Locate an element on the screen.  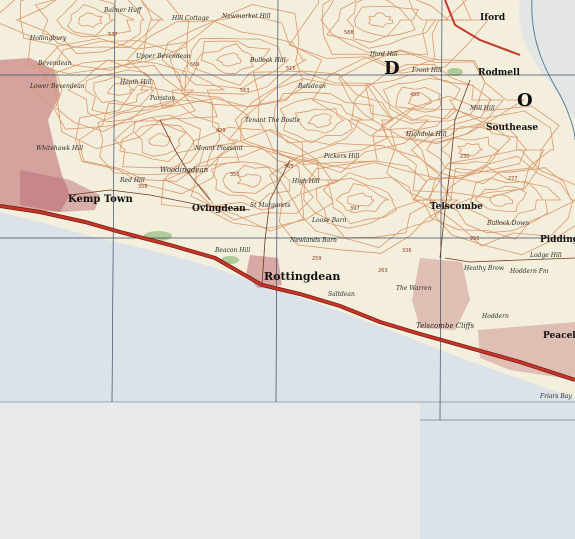
spot-height: 259 is located at coordinates (317, 259).